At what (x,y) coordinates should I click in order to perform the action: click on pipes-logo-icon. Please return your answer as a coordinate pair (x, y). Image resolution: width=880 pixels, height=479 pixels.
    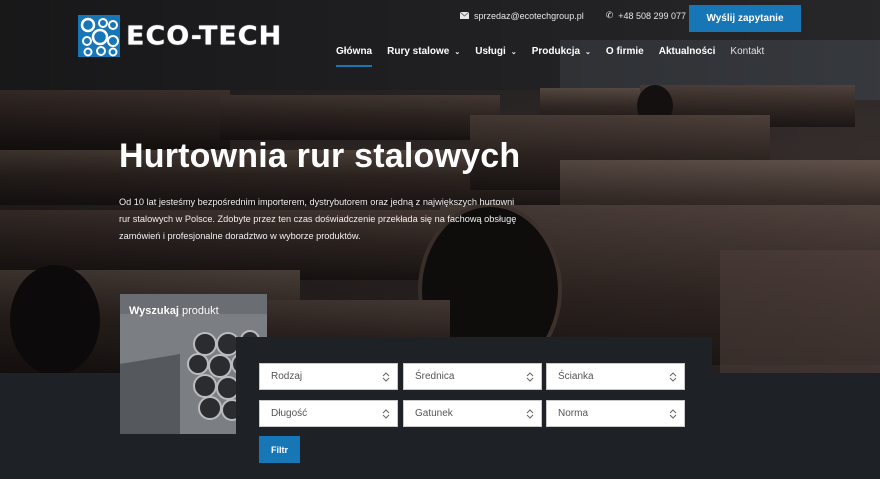
    Looking at the image, I should click on (99, 36).